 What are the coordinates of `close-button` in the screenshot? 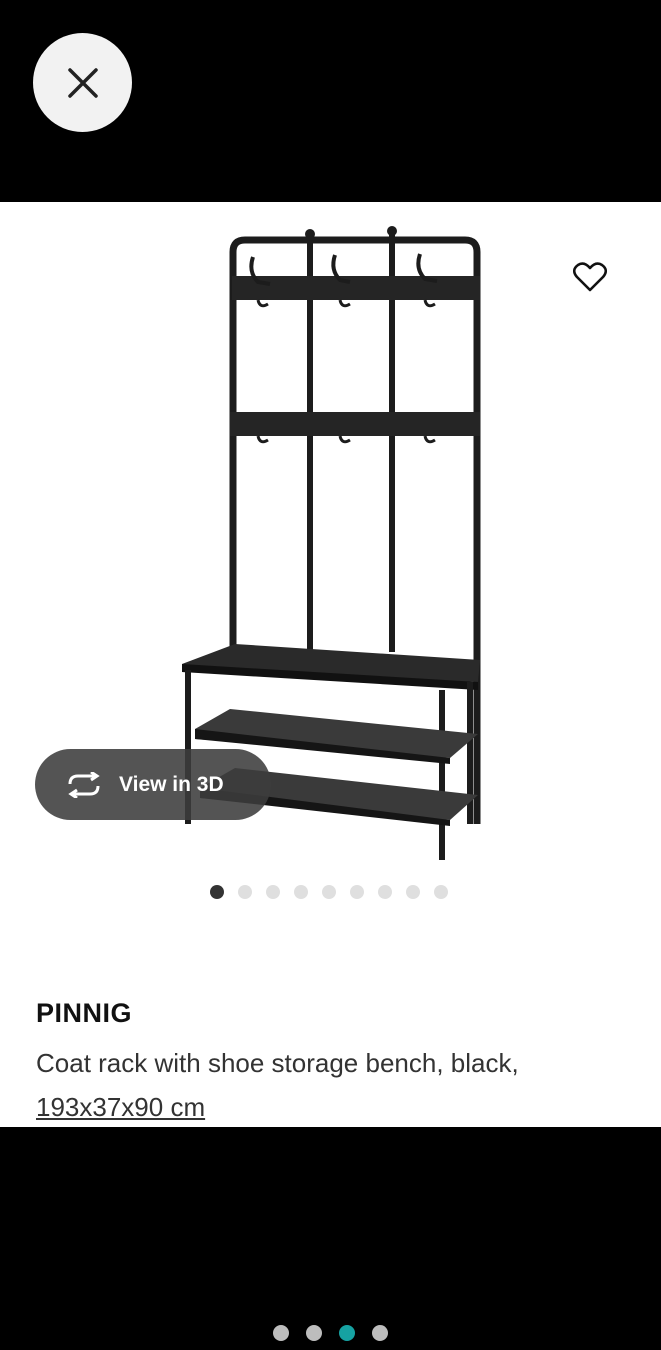 It's located at (82, 82).